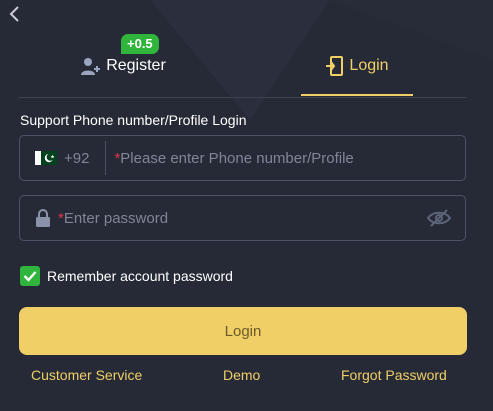 This screenshot has height=411, width=493. I want to click on password-input, so click(244, 218).